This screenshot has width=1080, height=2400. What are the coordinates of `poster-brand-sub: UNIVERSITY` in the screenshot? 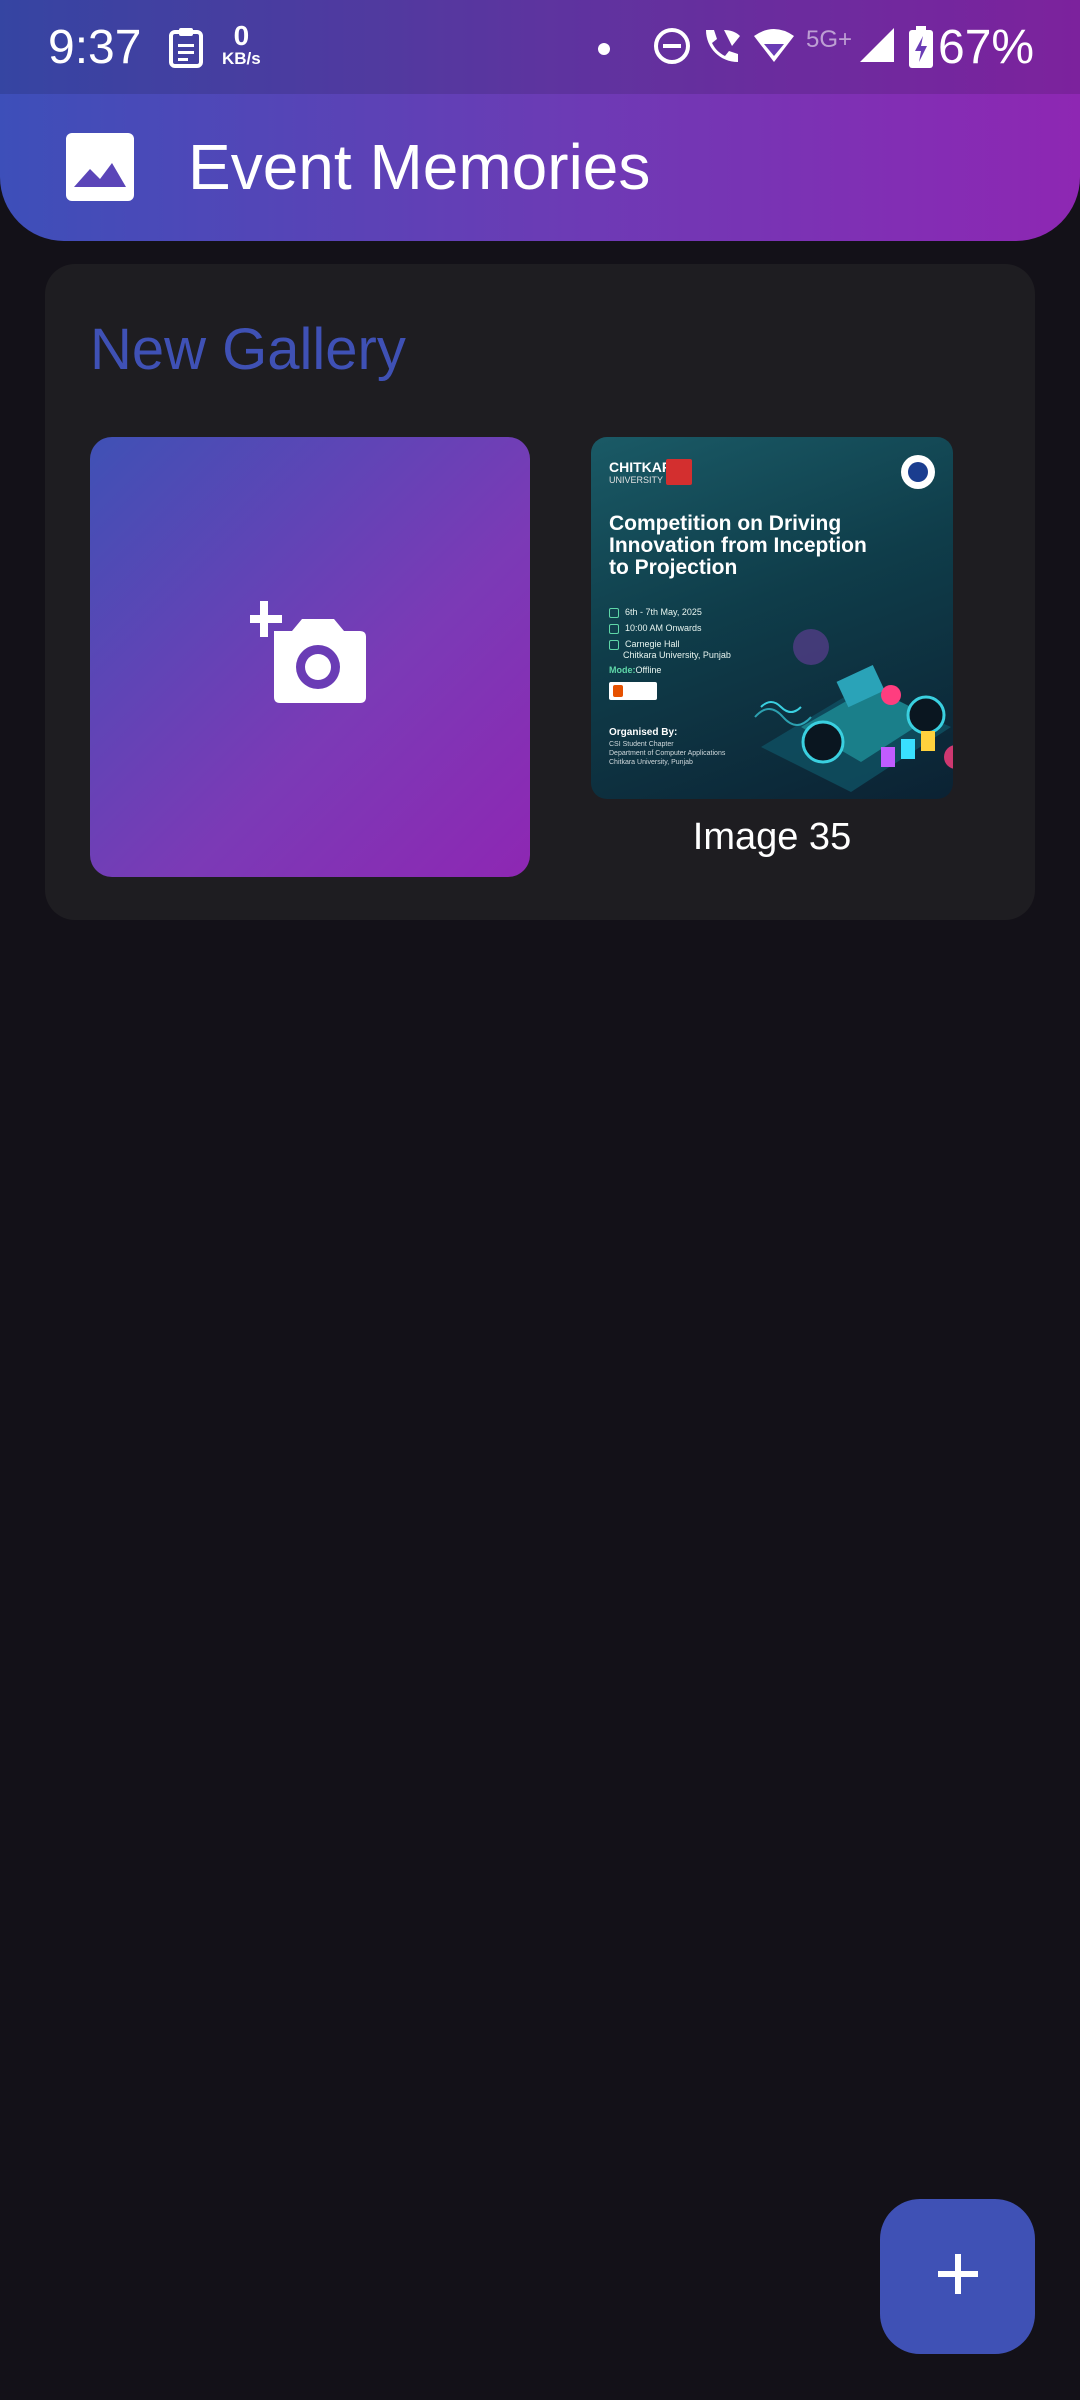 It's located at (636, 480).